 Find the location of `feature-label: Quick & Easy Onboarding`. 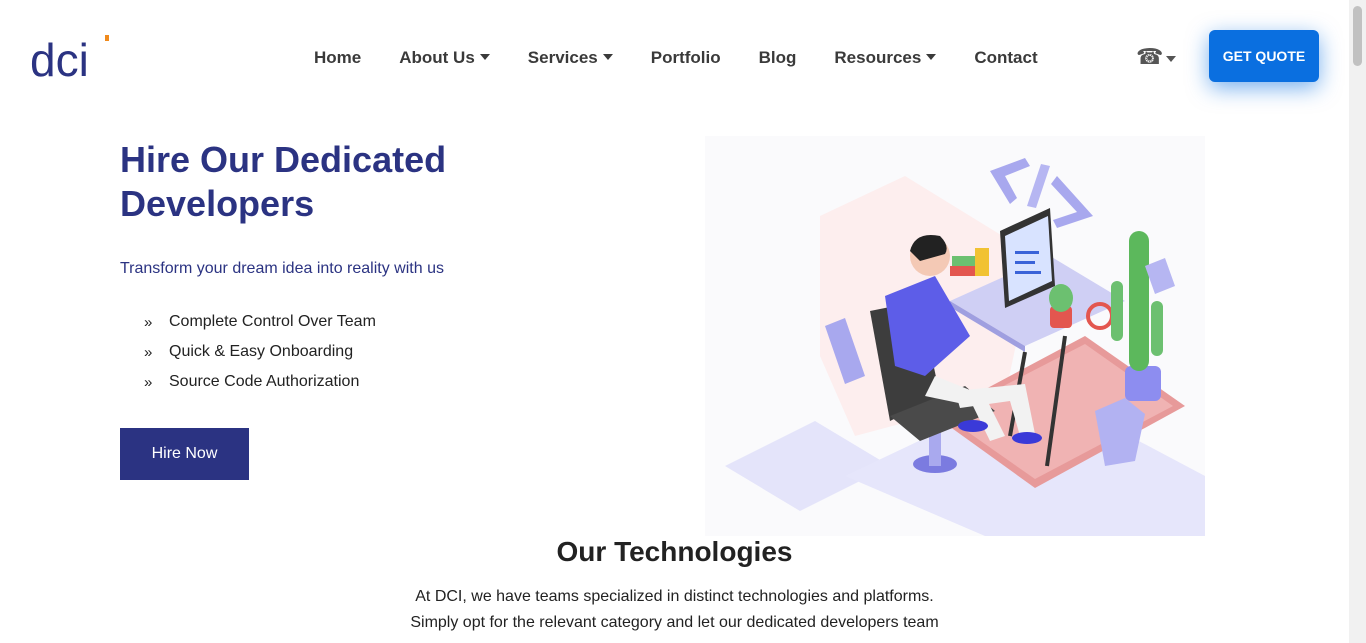

feature-label: Quick & Easy Onboarding is located at coordinates (261, 351).